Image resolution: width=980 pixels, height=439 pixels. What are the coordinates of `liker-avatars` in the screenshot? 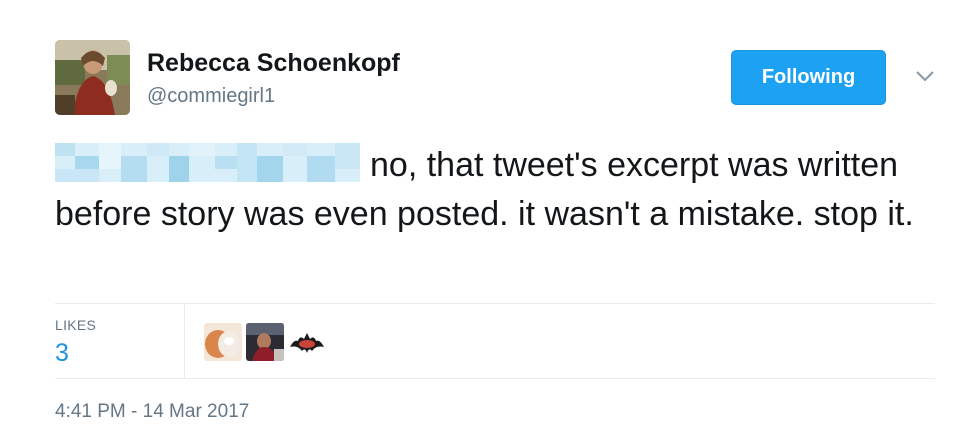 It's located at (265, 342).